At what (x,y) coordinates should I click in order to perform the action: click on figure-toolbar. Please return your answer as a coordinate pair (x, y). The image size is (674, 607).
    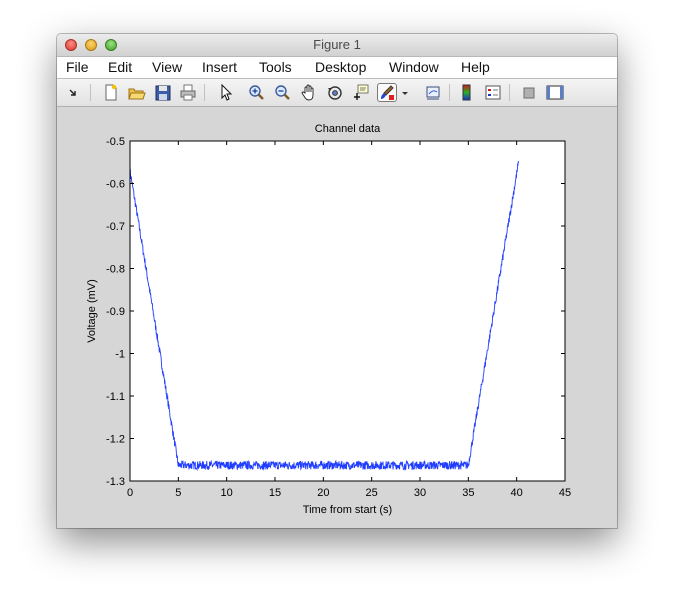
    Looking at the image, I should click on (337, 93).